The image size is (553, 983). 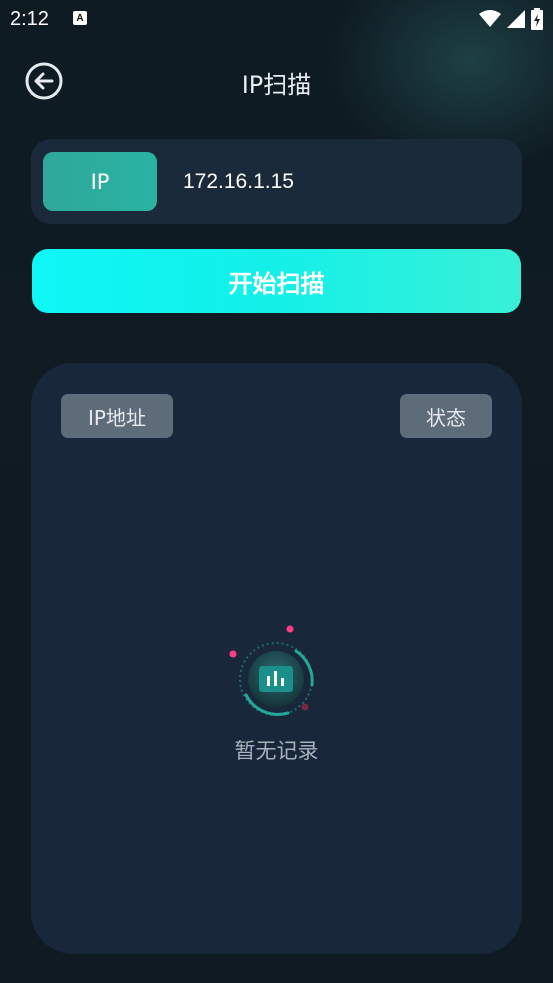 What do you see at coordinates (343, 182) in the screenshot?
I see `ip-address-input` at bounding box center [343, 182].